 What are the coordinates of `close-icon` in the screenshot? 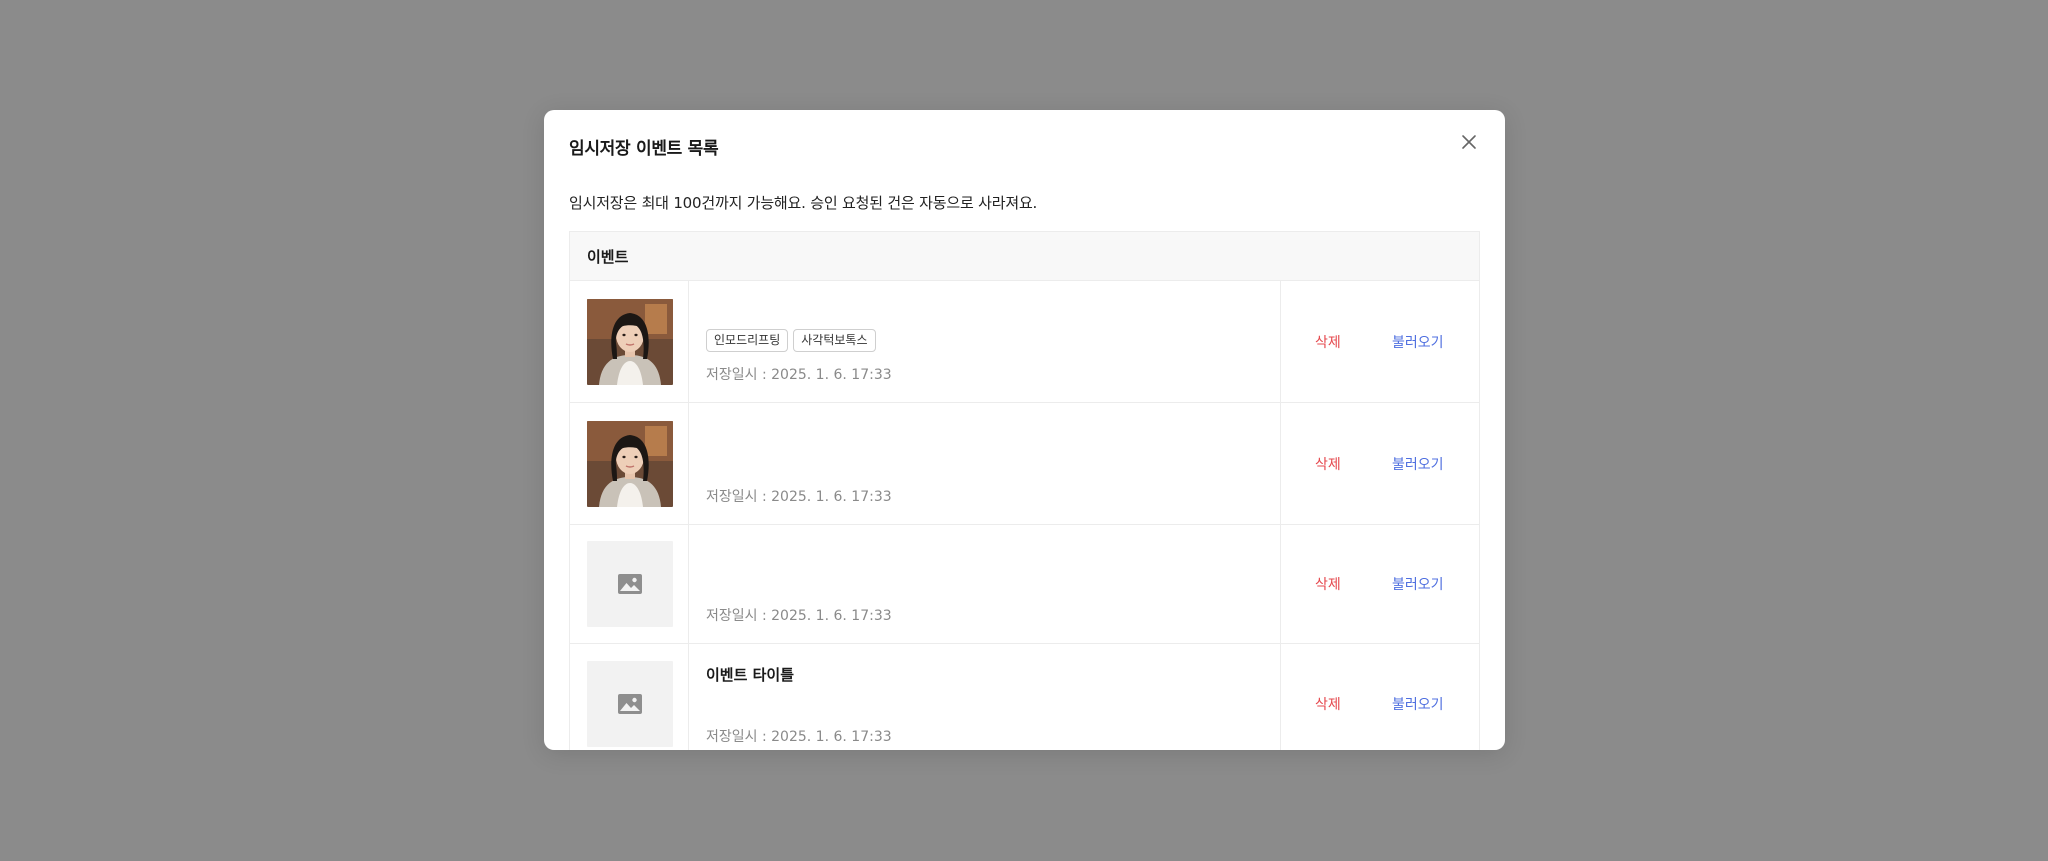 It's located at (1469, 142).